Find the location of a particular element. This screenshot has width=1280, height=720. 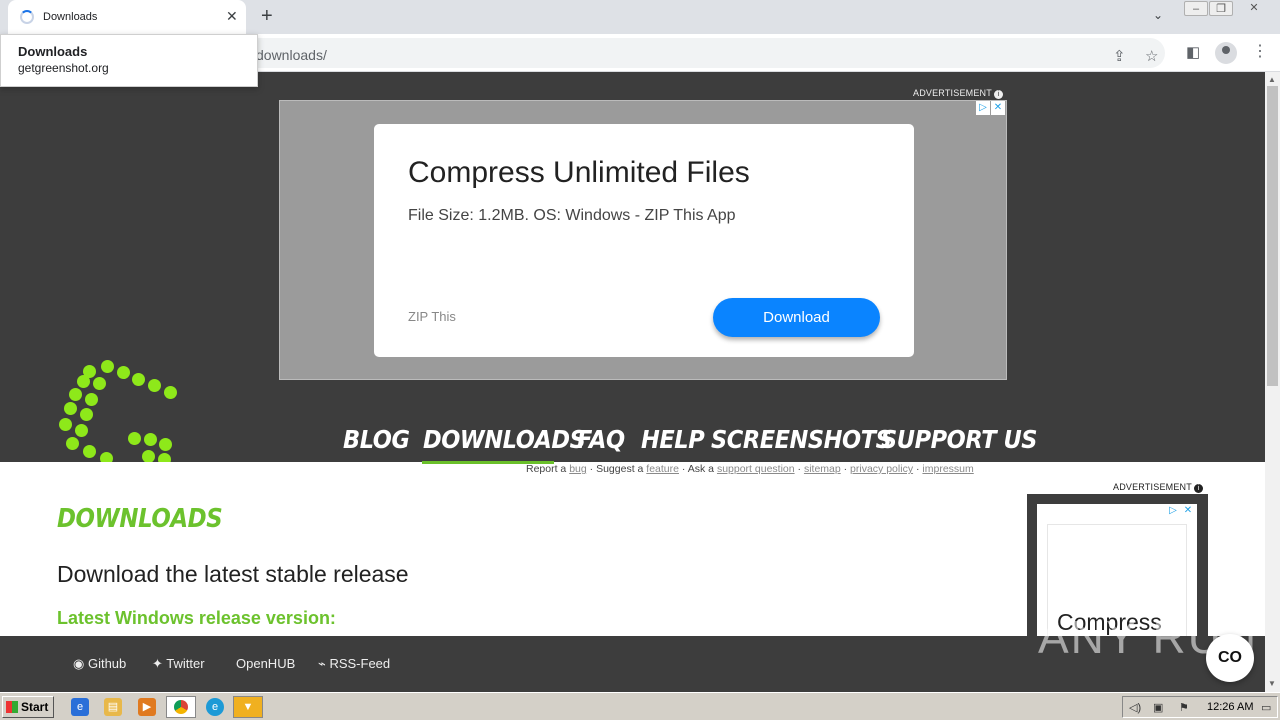

footer-github-link: ◉ Github is located at coordinates (99, 664).